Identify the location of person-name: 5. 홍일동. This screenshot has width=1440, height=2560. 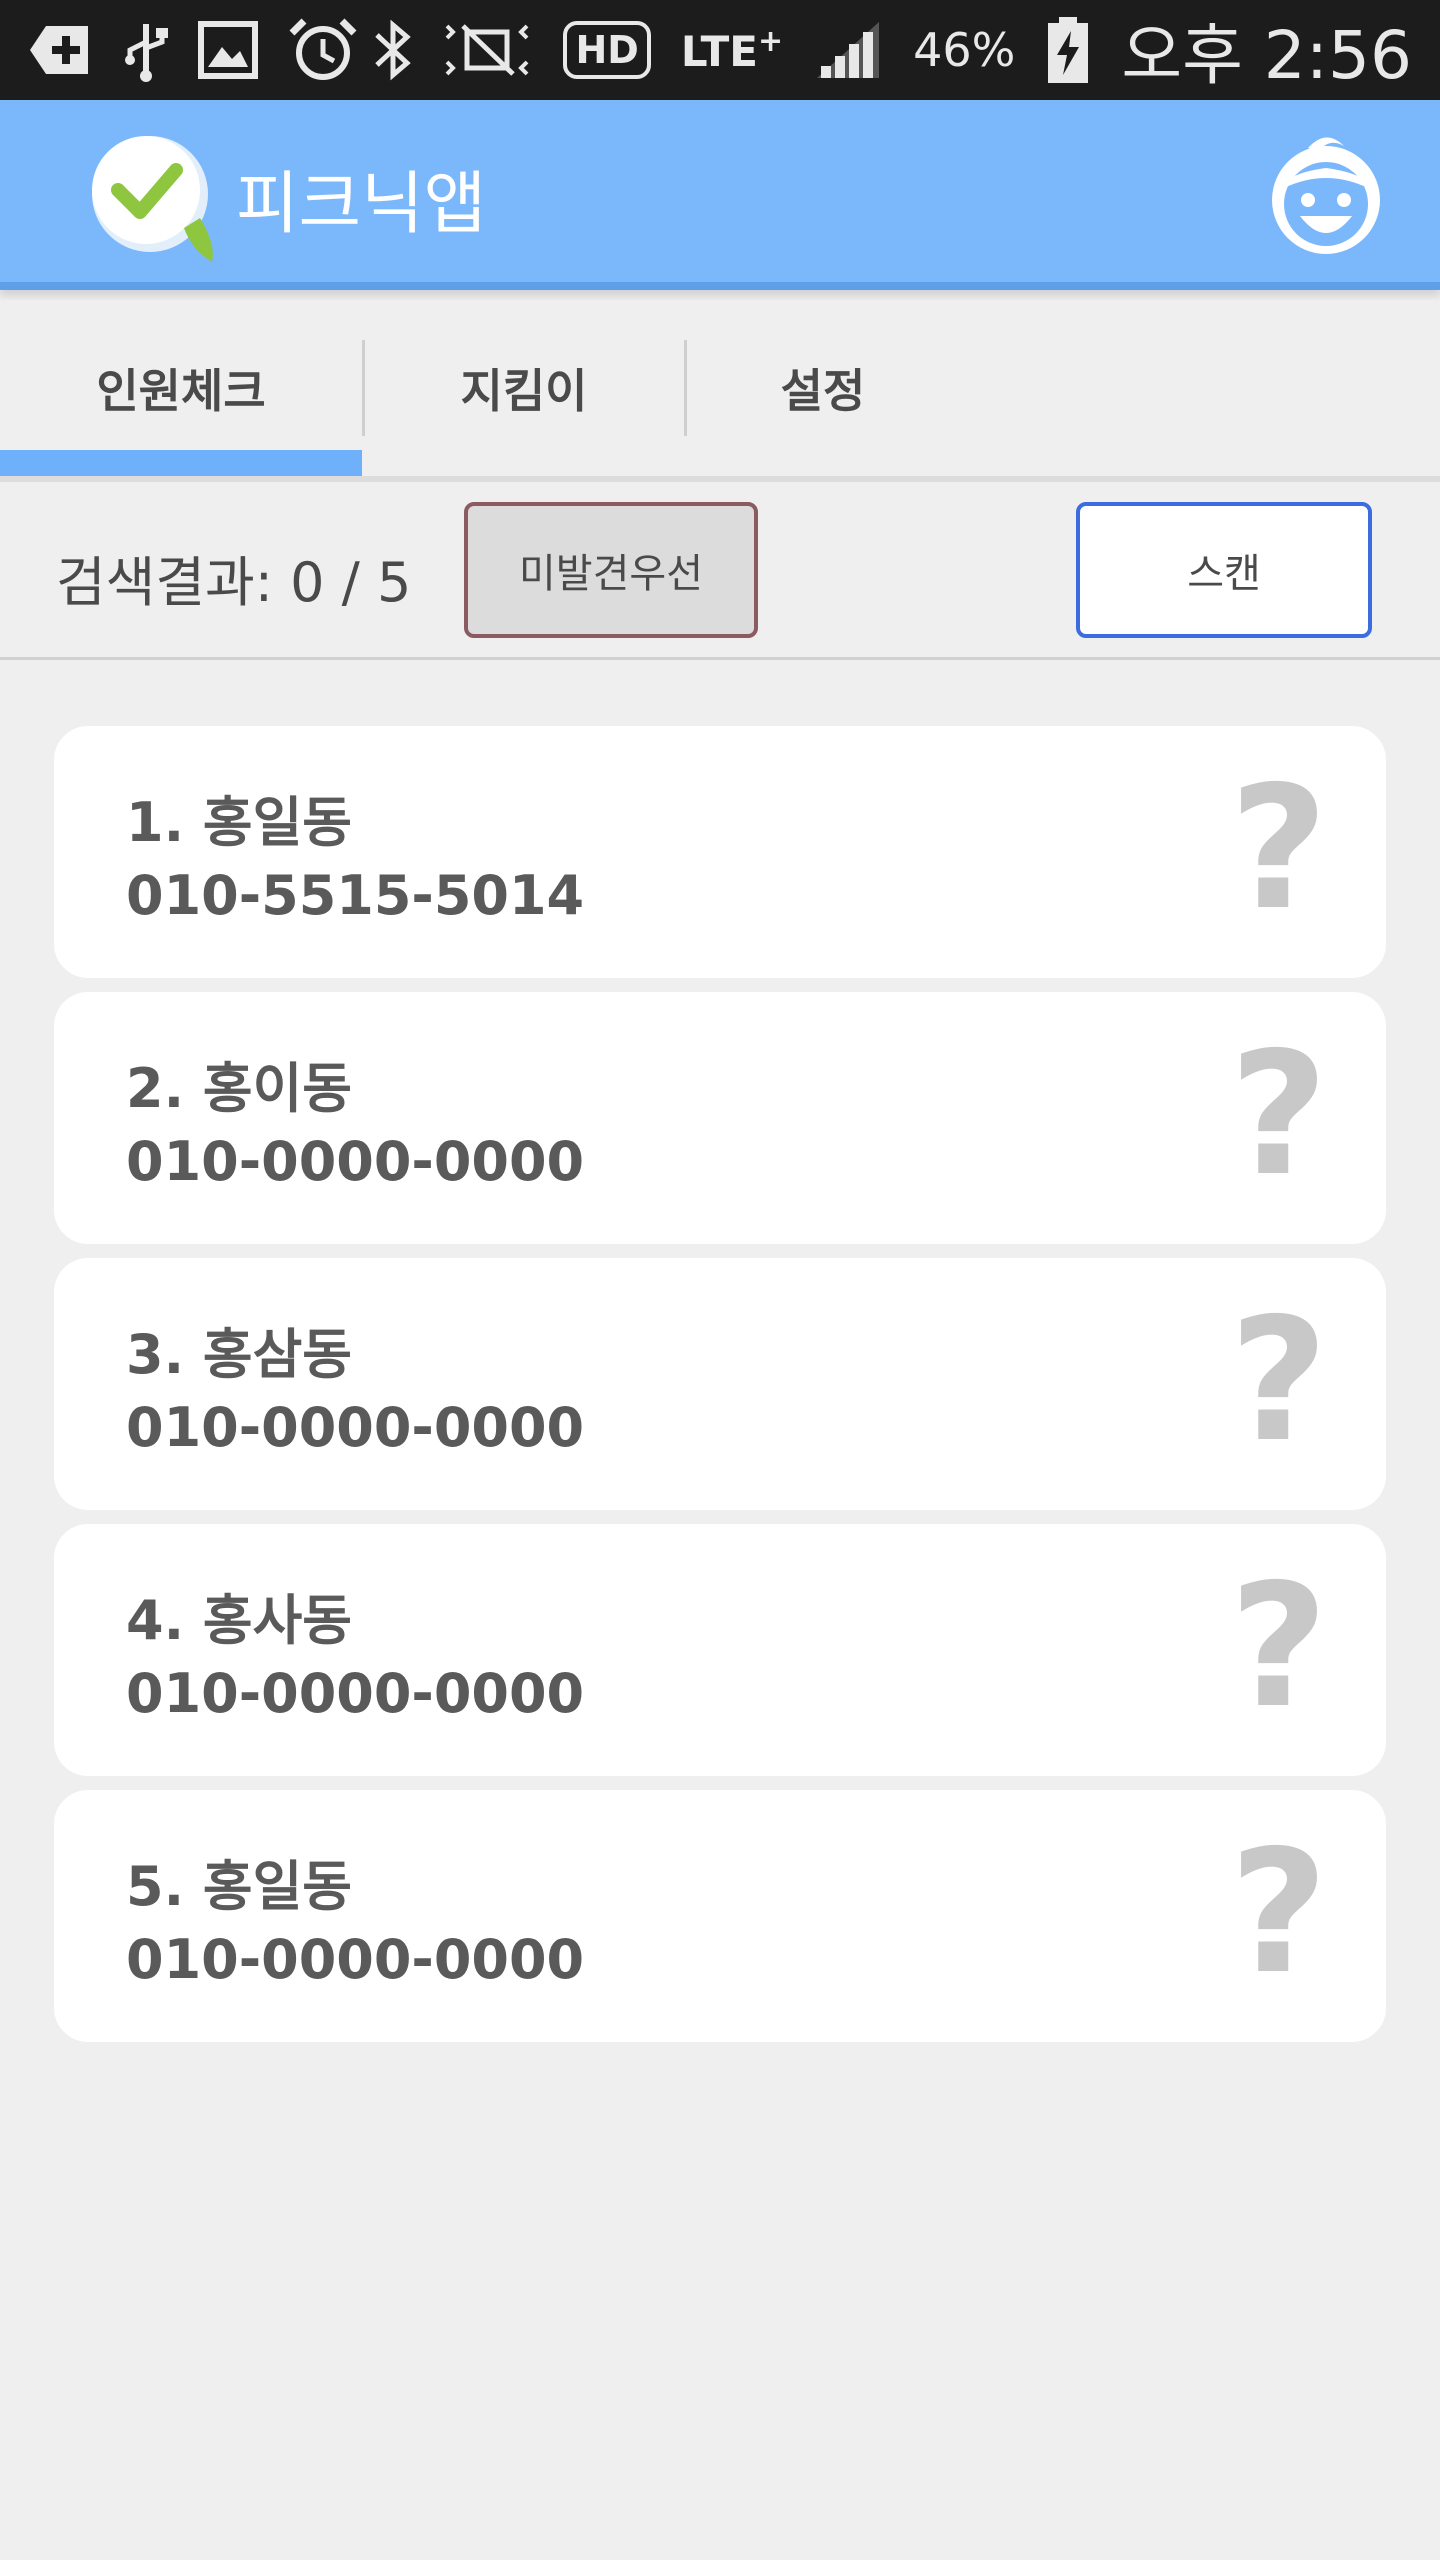
(239, 1886).